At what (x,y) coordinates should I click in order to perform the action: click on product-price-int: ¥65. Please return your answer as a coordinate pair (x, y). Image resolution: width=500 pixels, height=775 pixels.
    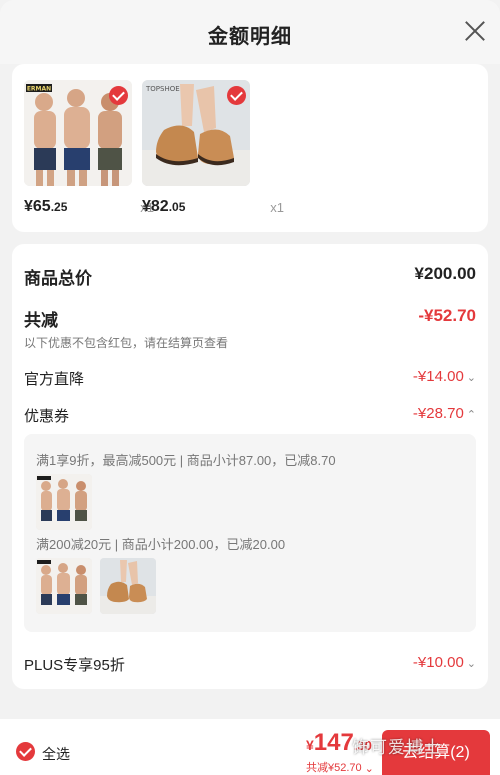
    Looking at the image, I should click on (37, 206).